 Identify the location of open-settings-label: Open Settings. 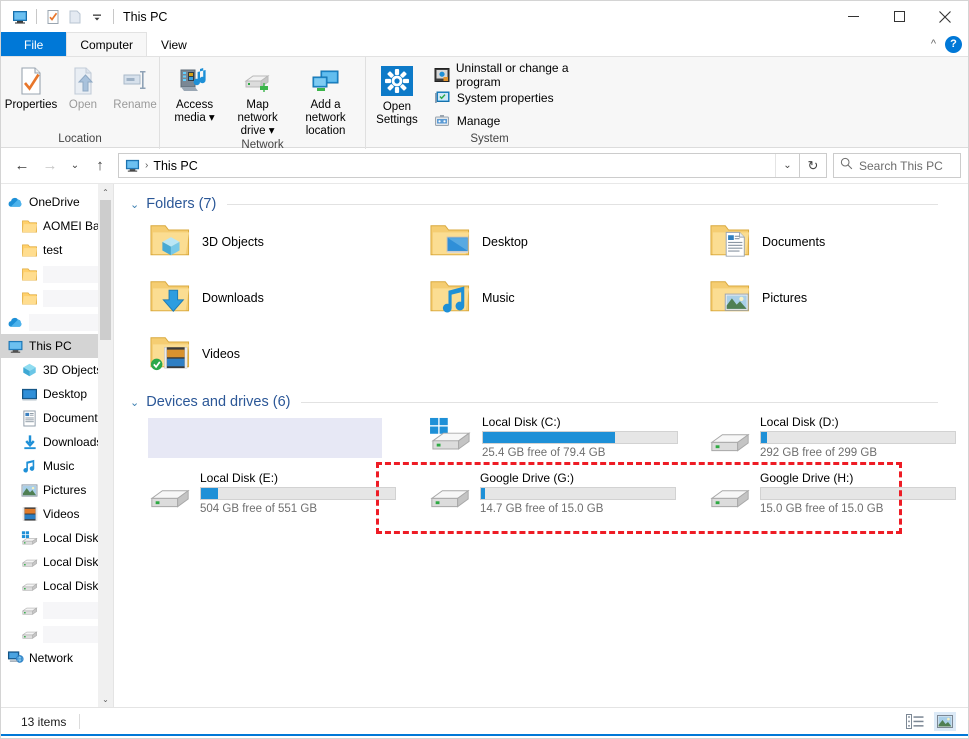
(397, 113).